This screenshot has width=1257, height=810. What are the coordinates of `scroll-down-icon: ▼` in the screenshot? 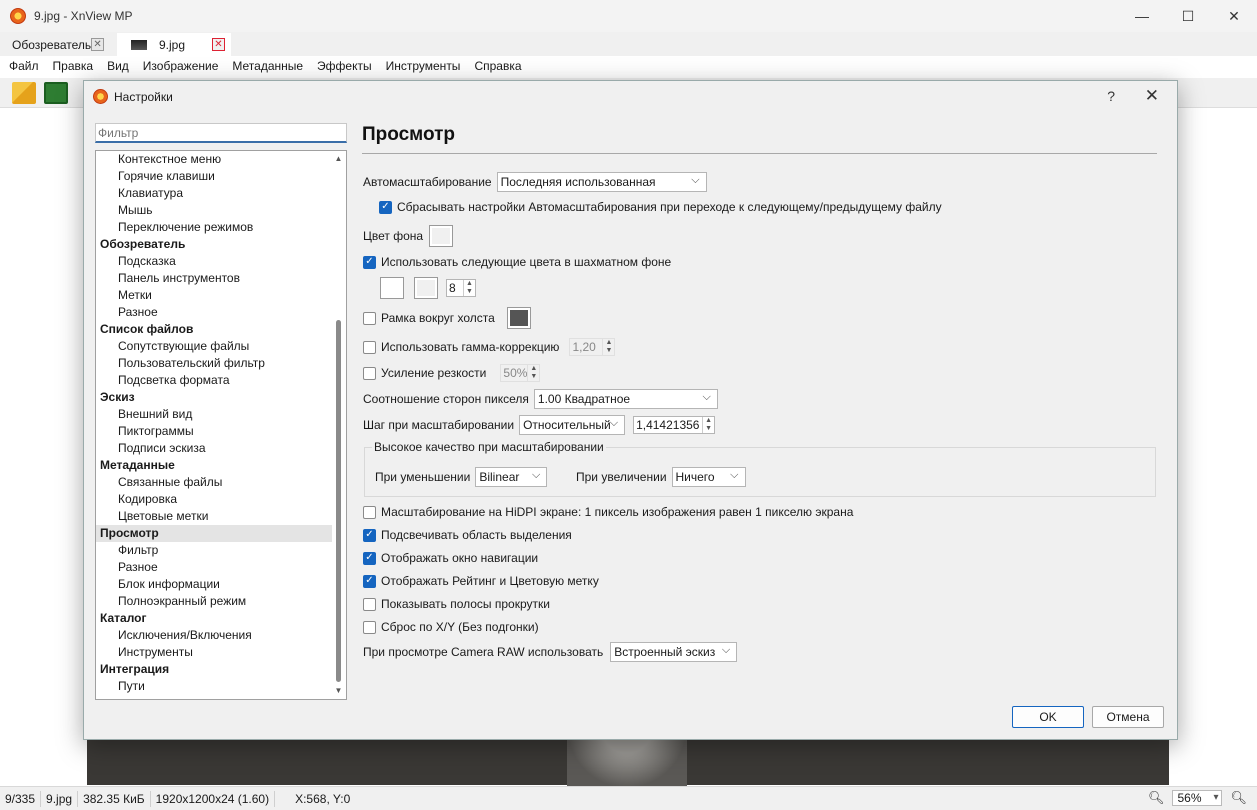 It's located at (338, 691).